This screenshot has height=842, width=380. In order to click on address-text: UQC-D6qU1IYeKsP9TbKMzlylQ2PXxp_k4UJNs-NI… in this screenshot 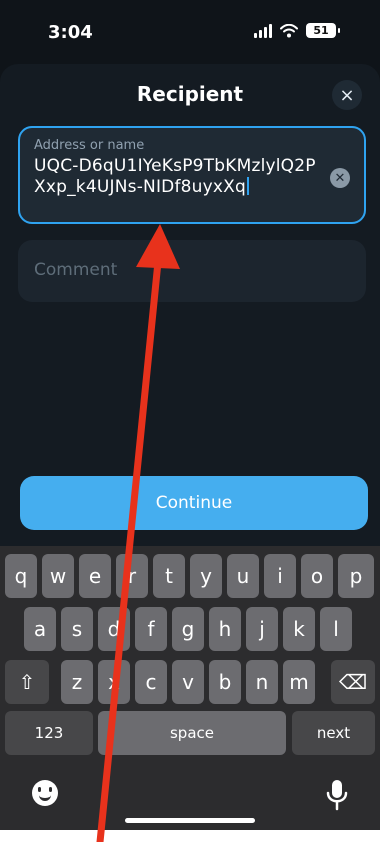, I will do `click(175, 176)`.